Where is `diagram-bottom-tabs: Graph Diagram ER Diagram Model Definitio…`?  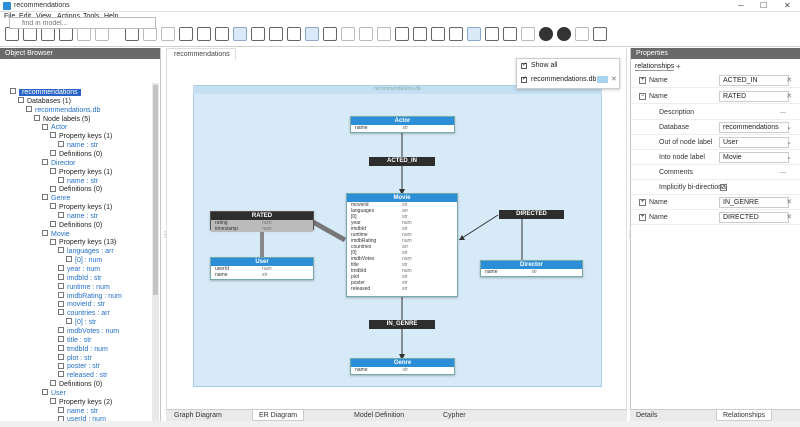
diagram-bottom-tabs: Graph Diagram ER Diagram Model Definitio… is located at coordinates (396, 415).